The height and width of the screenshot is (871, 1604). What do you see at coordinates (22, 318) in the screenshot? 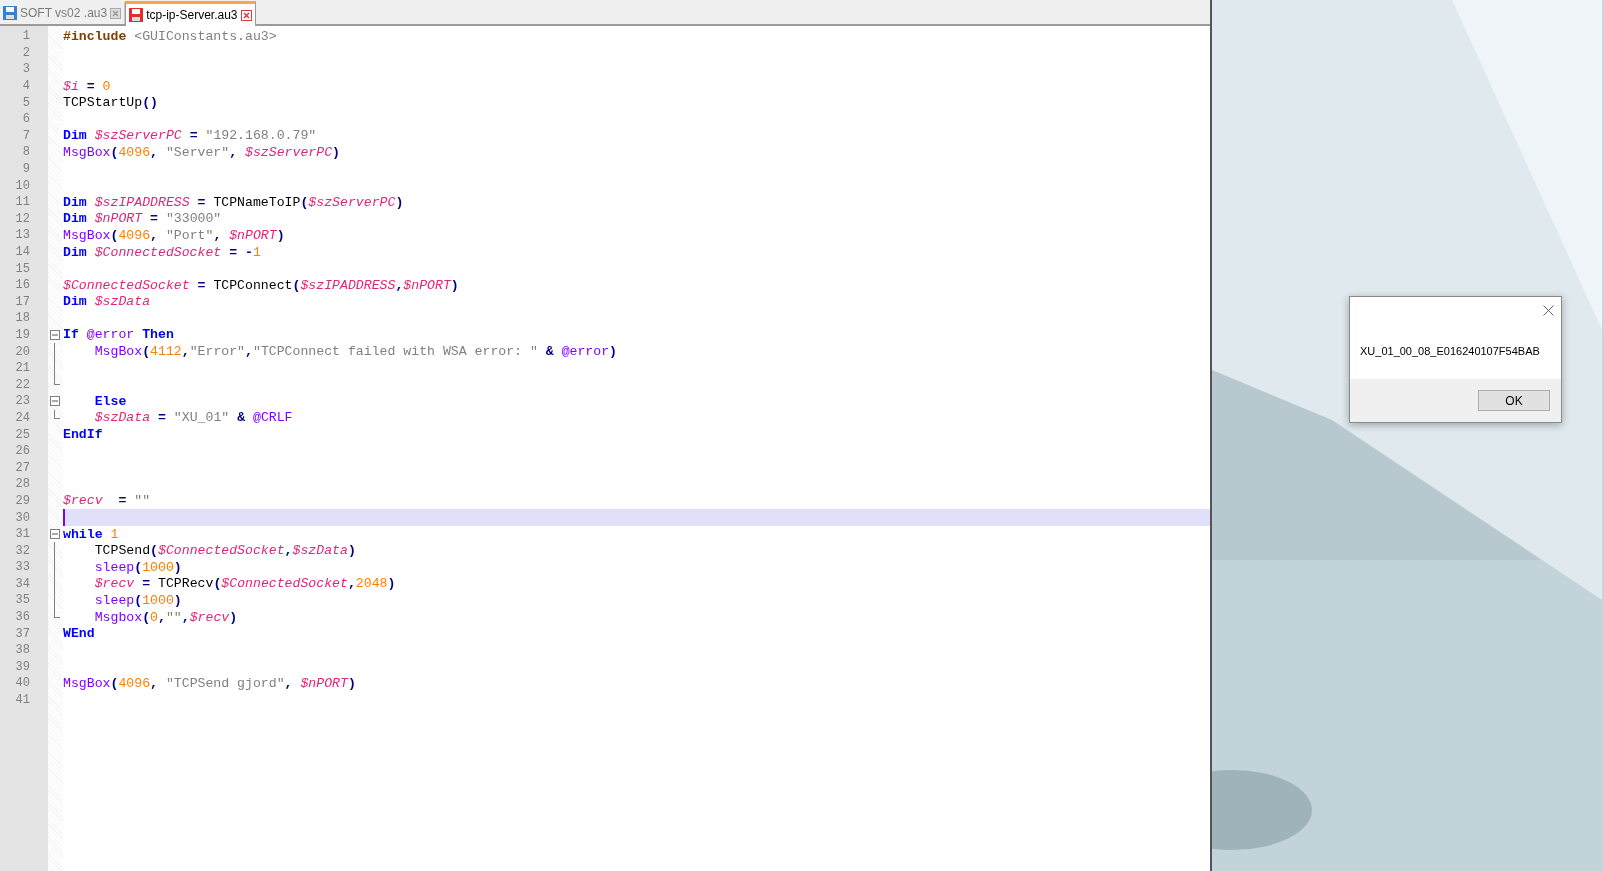
I see `line-number: 18` at bounding box center [22, 318].